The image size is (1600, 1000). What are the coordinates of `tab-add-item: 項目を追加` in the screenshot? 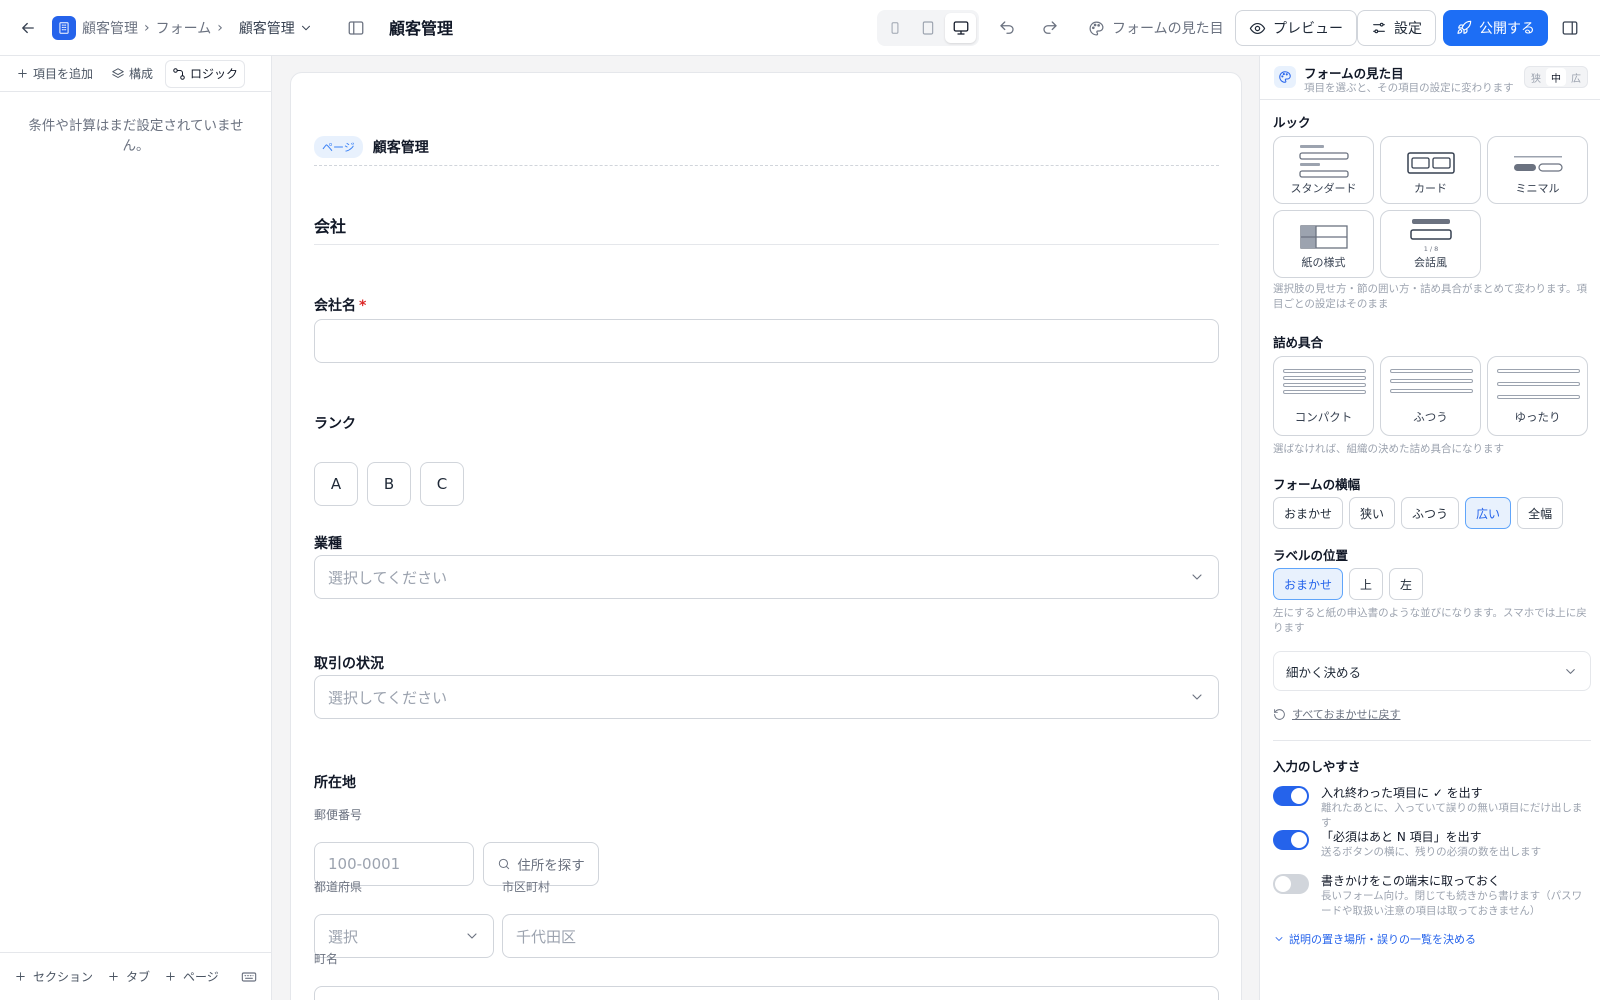 It's located at (54, 74).